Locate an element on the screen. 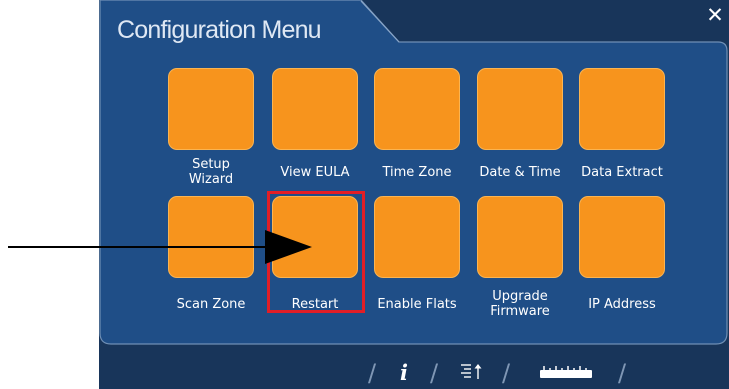  tile-label: View EULA is located at coordinates (315, 172).